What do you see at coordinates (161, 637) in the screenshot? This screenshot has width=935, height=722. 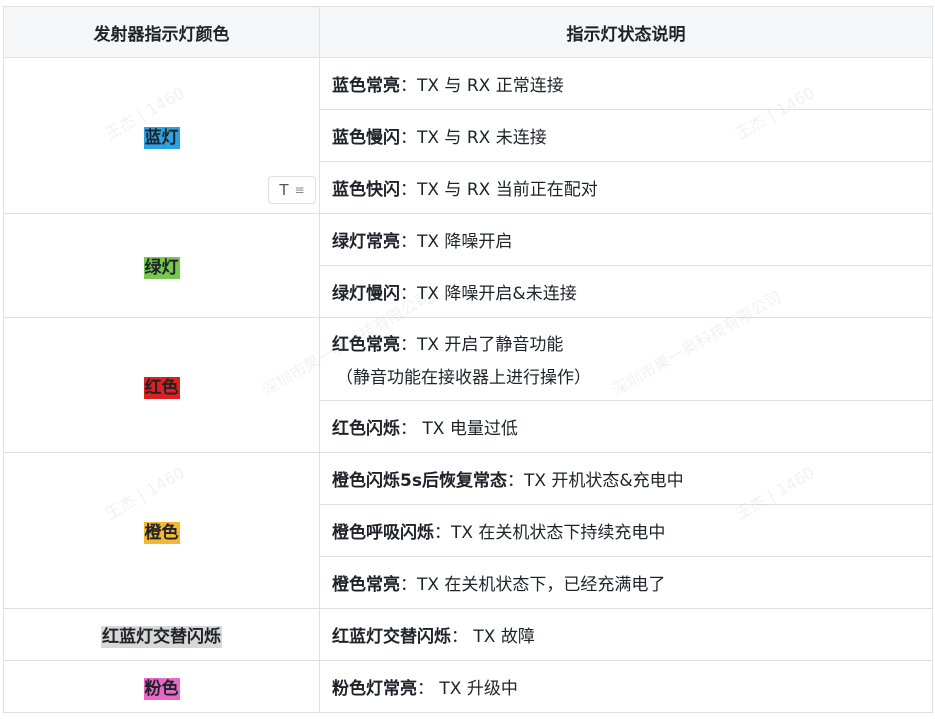 I see `color-label-redblue: 红蓝灯交替闪烁` at bounding box center [161, 637].